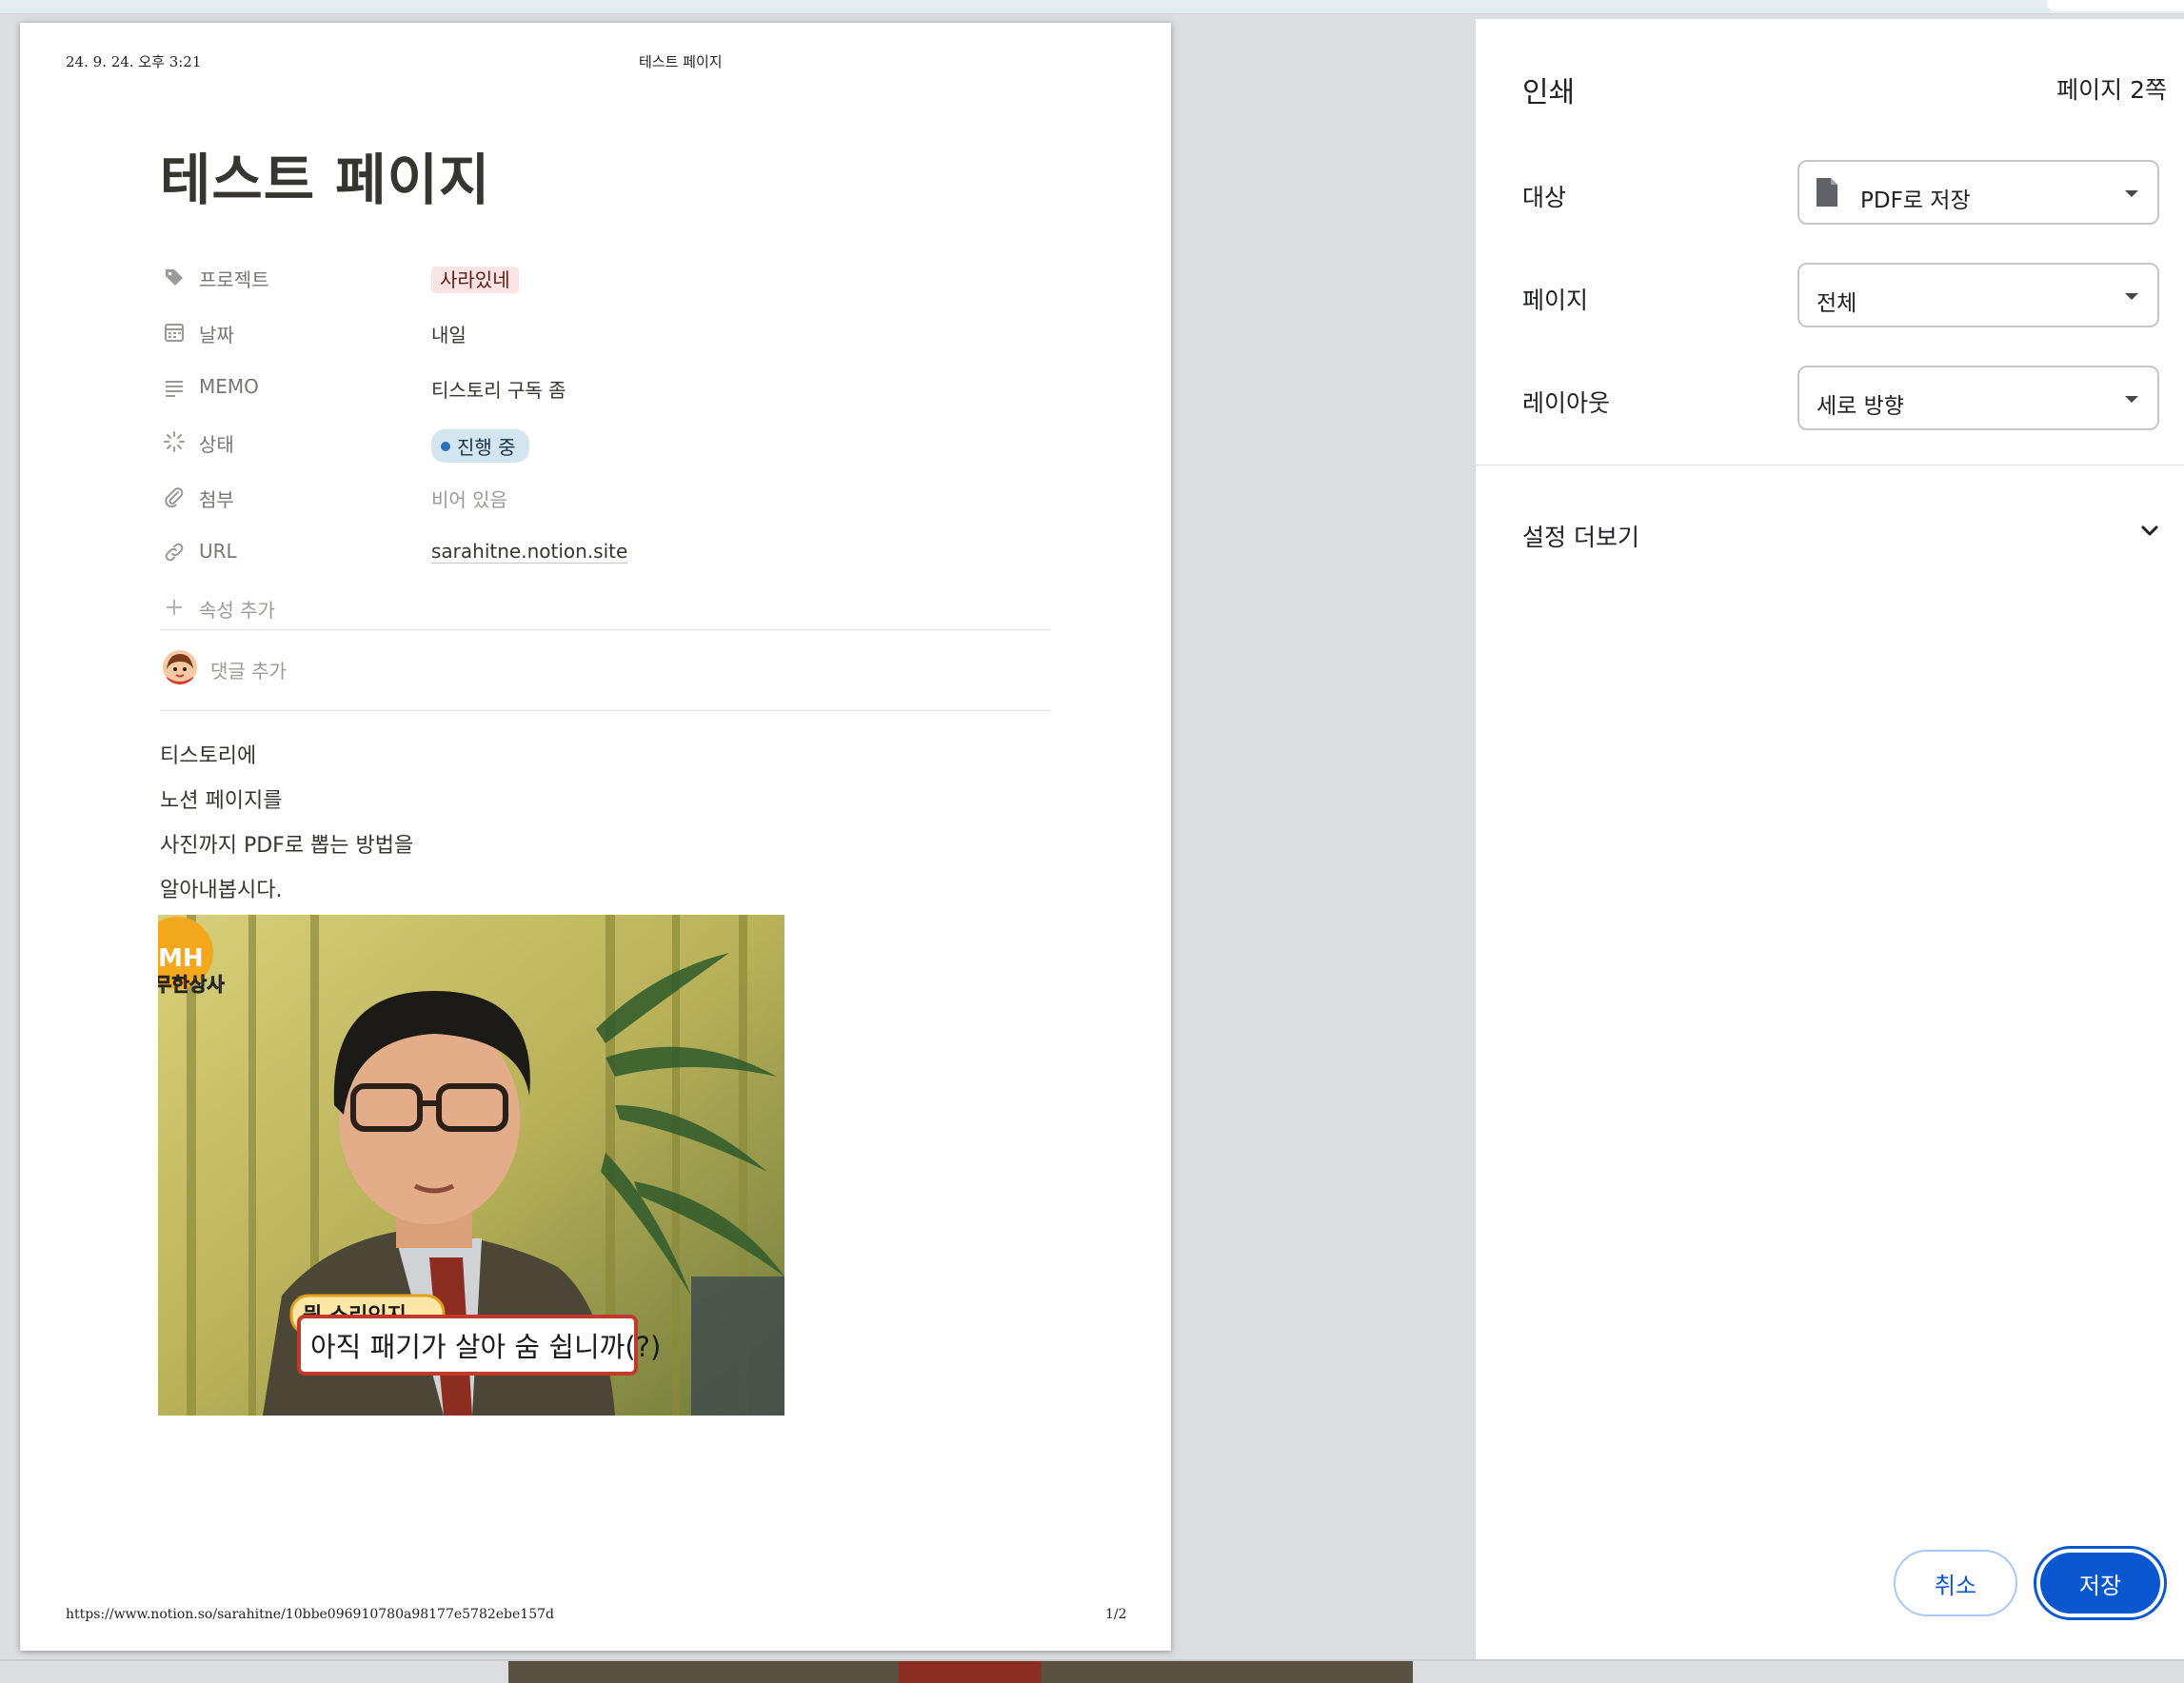  I want to click on tag-icon, so click(174, 277).